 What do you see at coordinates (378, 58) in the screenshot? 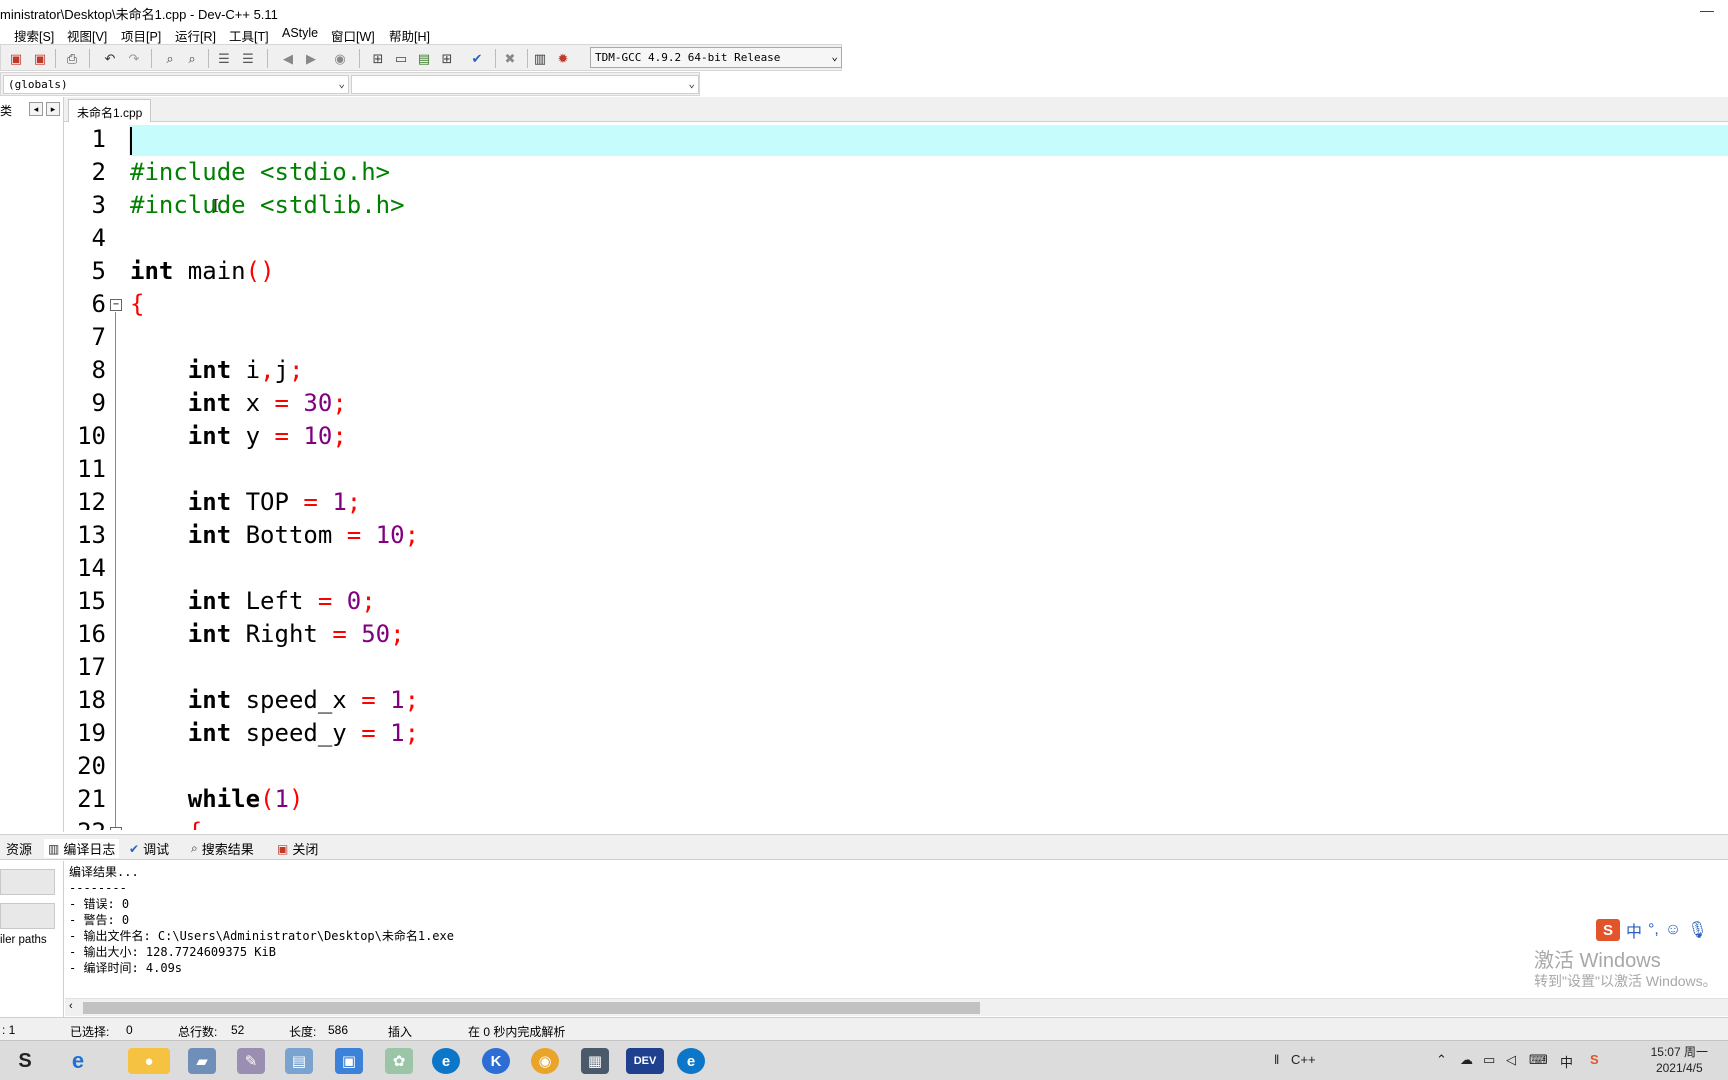
I see `new-project-icon: ⊞` at bounding box center [378, 58].